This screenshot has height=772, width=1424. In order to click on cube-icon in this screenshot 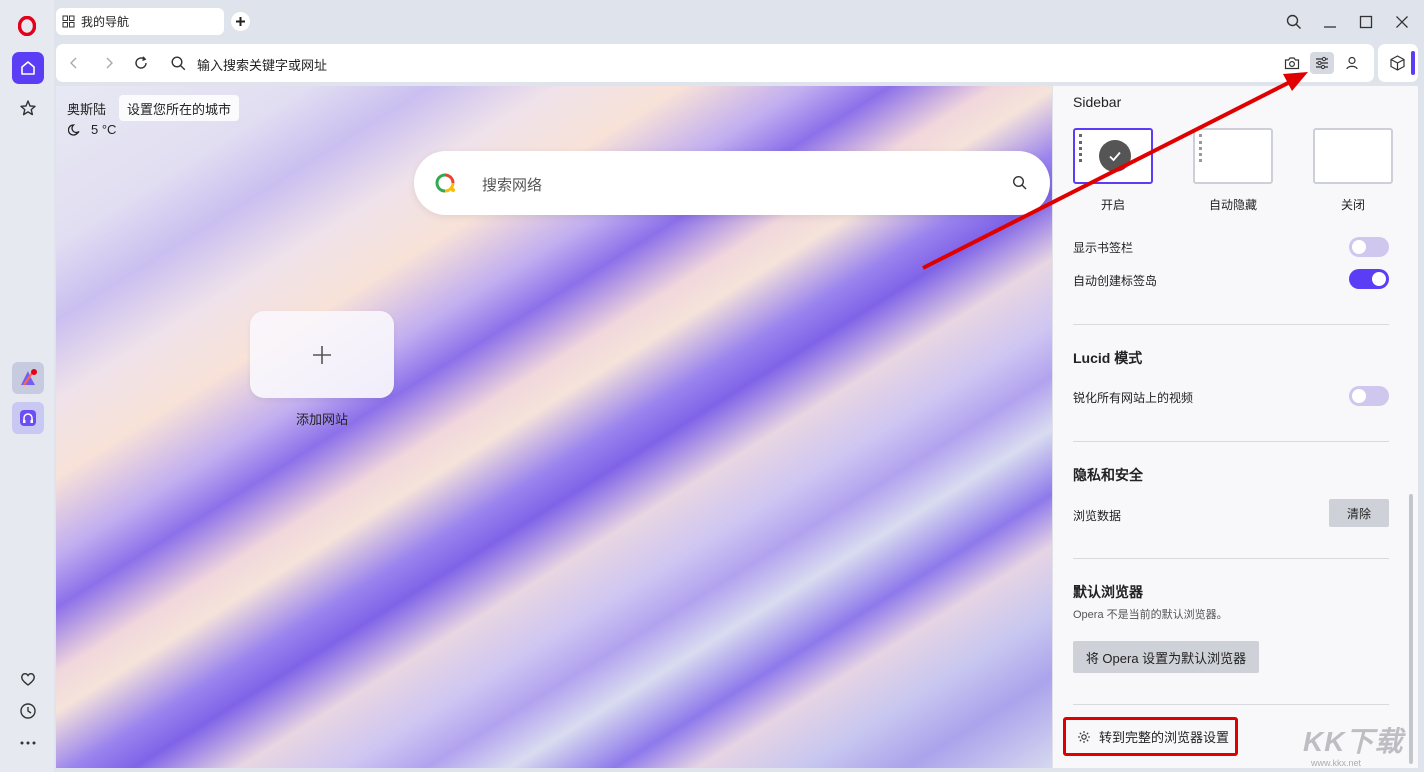, I will do `click(1397, 63)`.